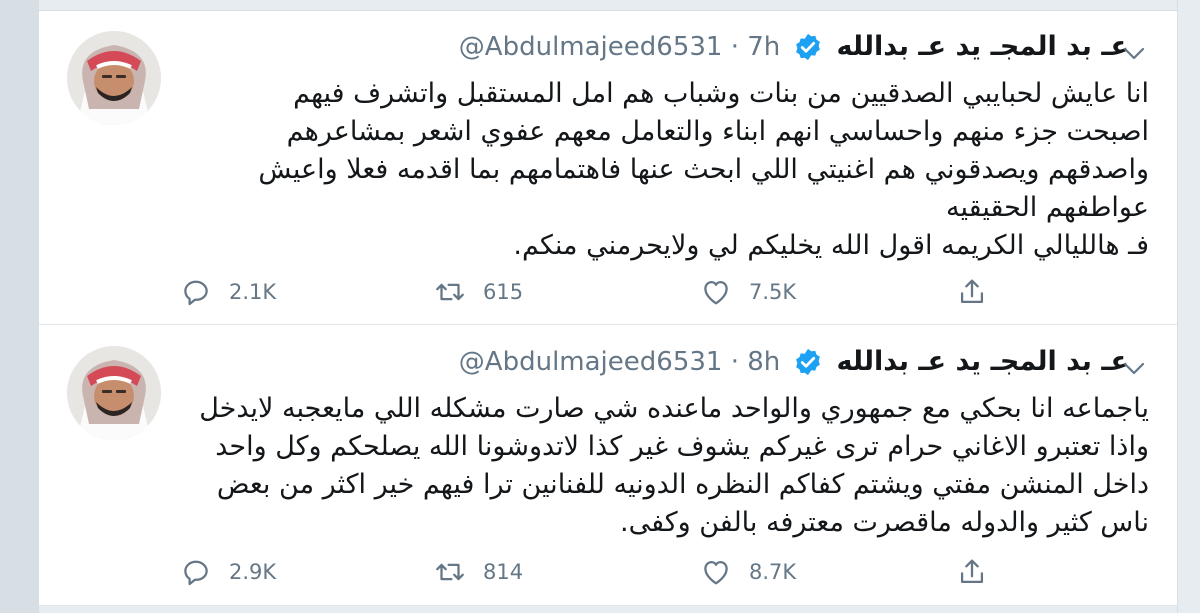 Image resolution: width=1200 pixels, height=613 pixels. What do you see at coordinates (747, 292) in the screenshot?
I see `like-button: 7.5K` at bounding box center [747, 292].